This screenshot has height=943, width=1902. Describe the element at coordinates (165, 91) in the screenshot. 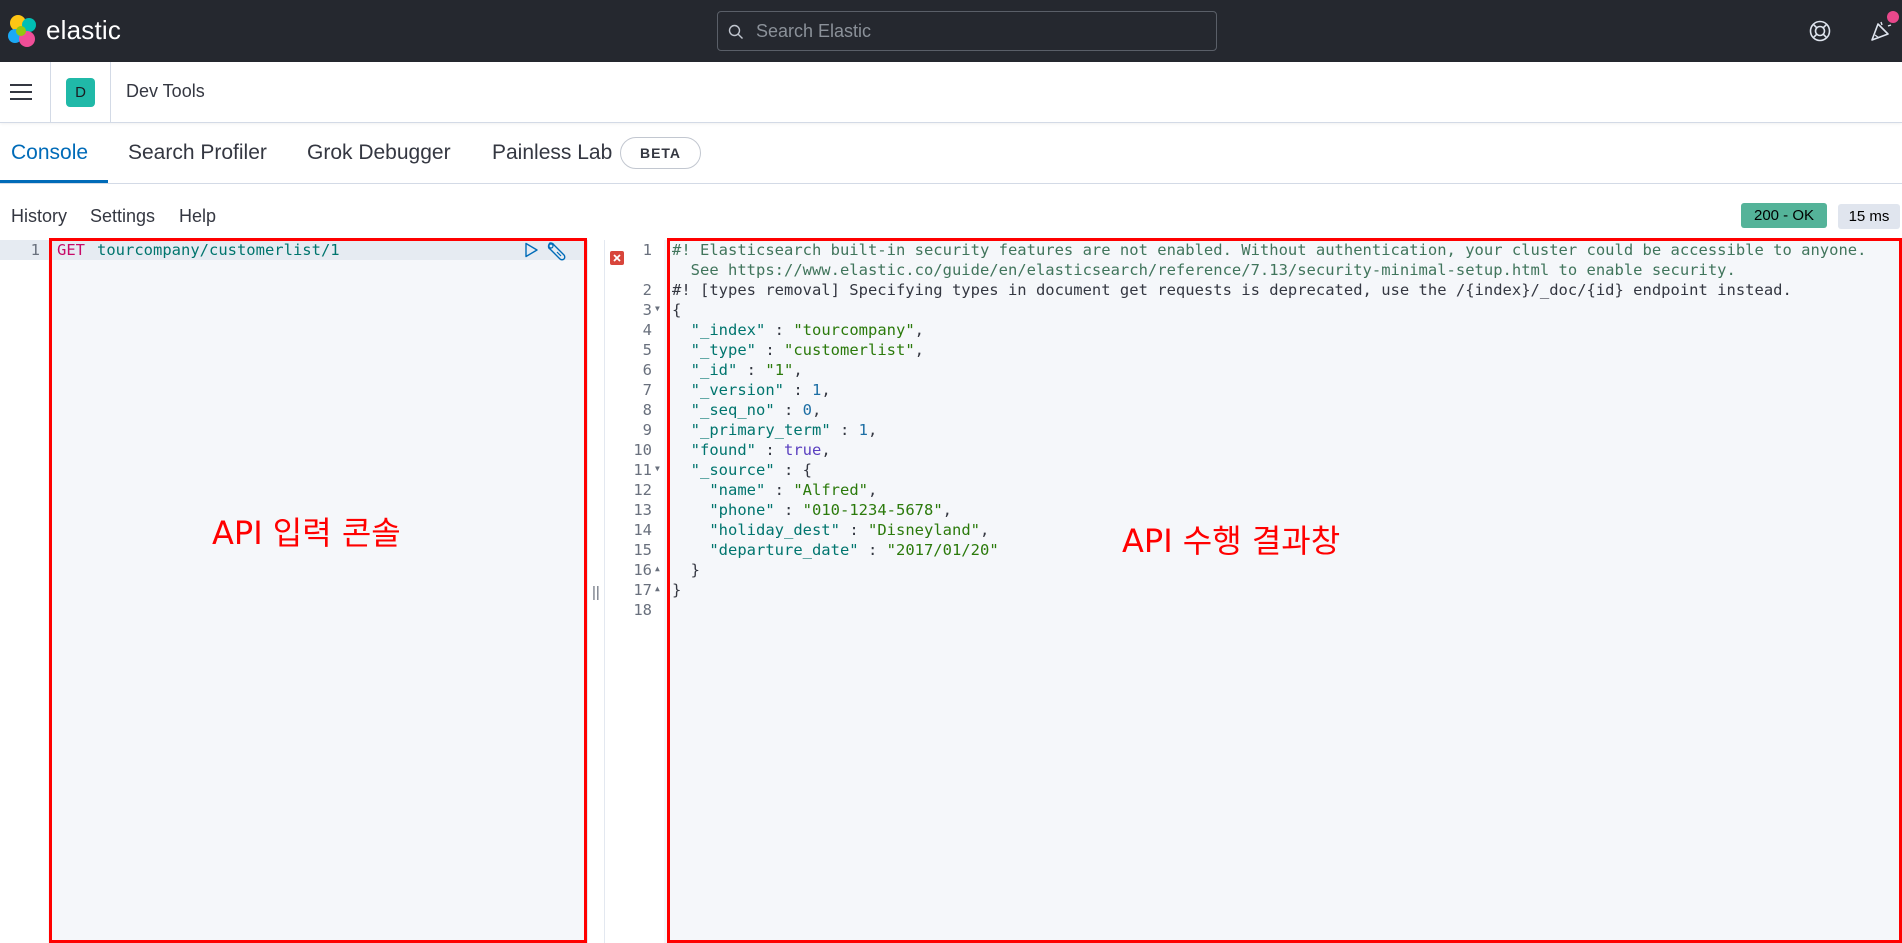

I see `page-title: Dev Tools` at that location.